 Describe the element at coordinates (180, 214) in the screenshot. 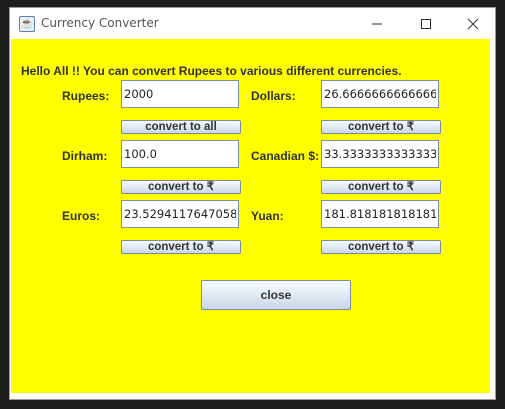

I see `euros-input` at that location.